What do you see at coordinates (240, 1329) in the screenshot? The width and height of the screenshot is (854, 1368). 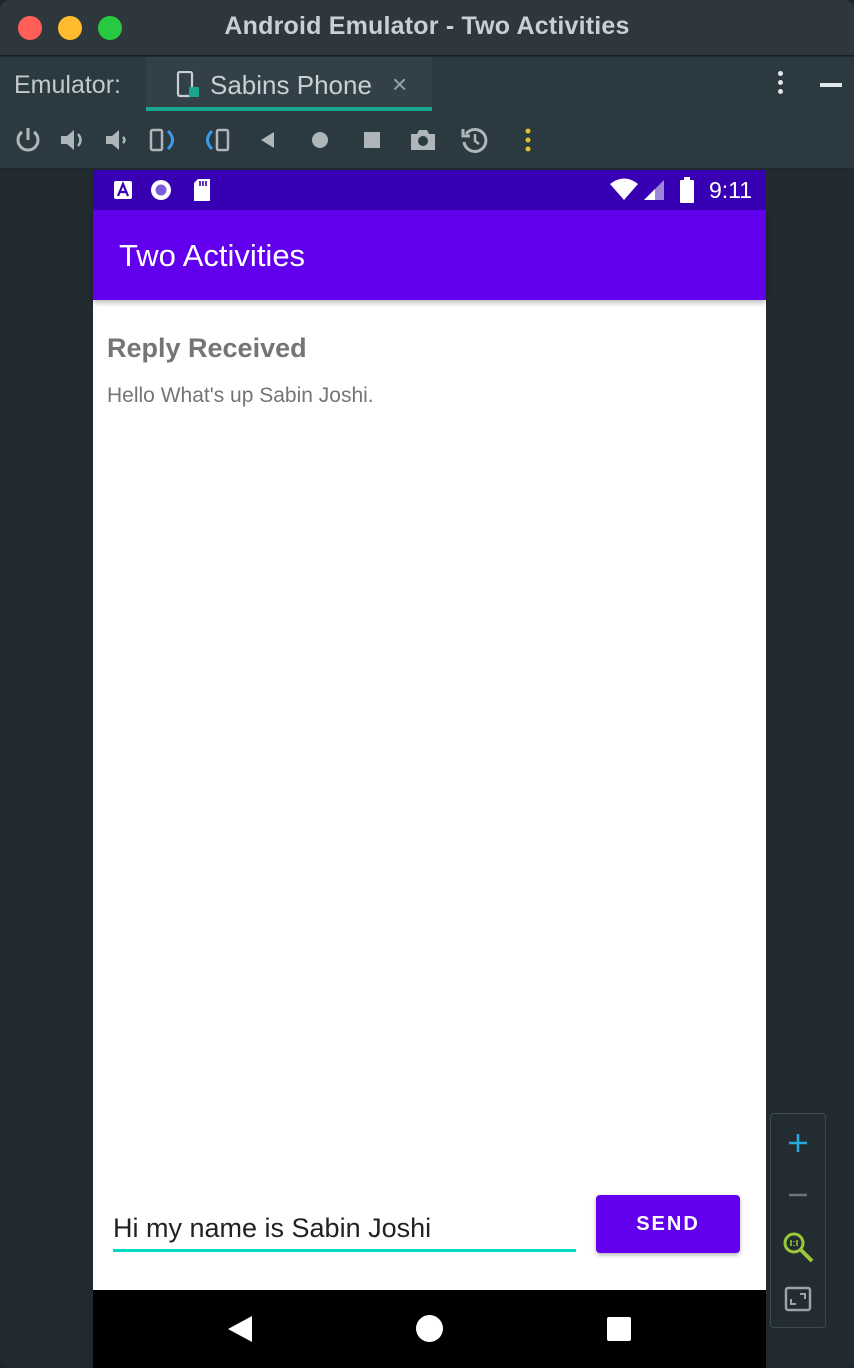 I see `nav-back-icon` at bounding box center [240, 1329].